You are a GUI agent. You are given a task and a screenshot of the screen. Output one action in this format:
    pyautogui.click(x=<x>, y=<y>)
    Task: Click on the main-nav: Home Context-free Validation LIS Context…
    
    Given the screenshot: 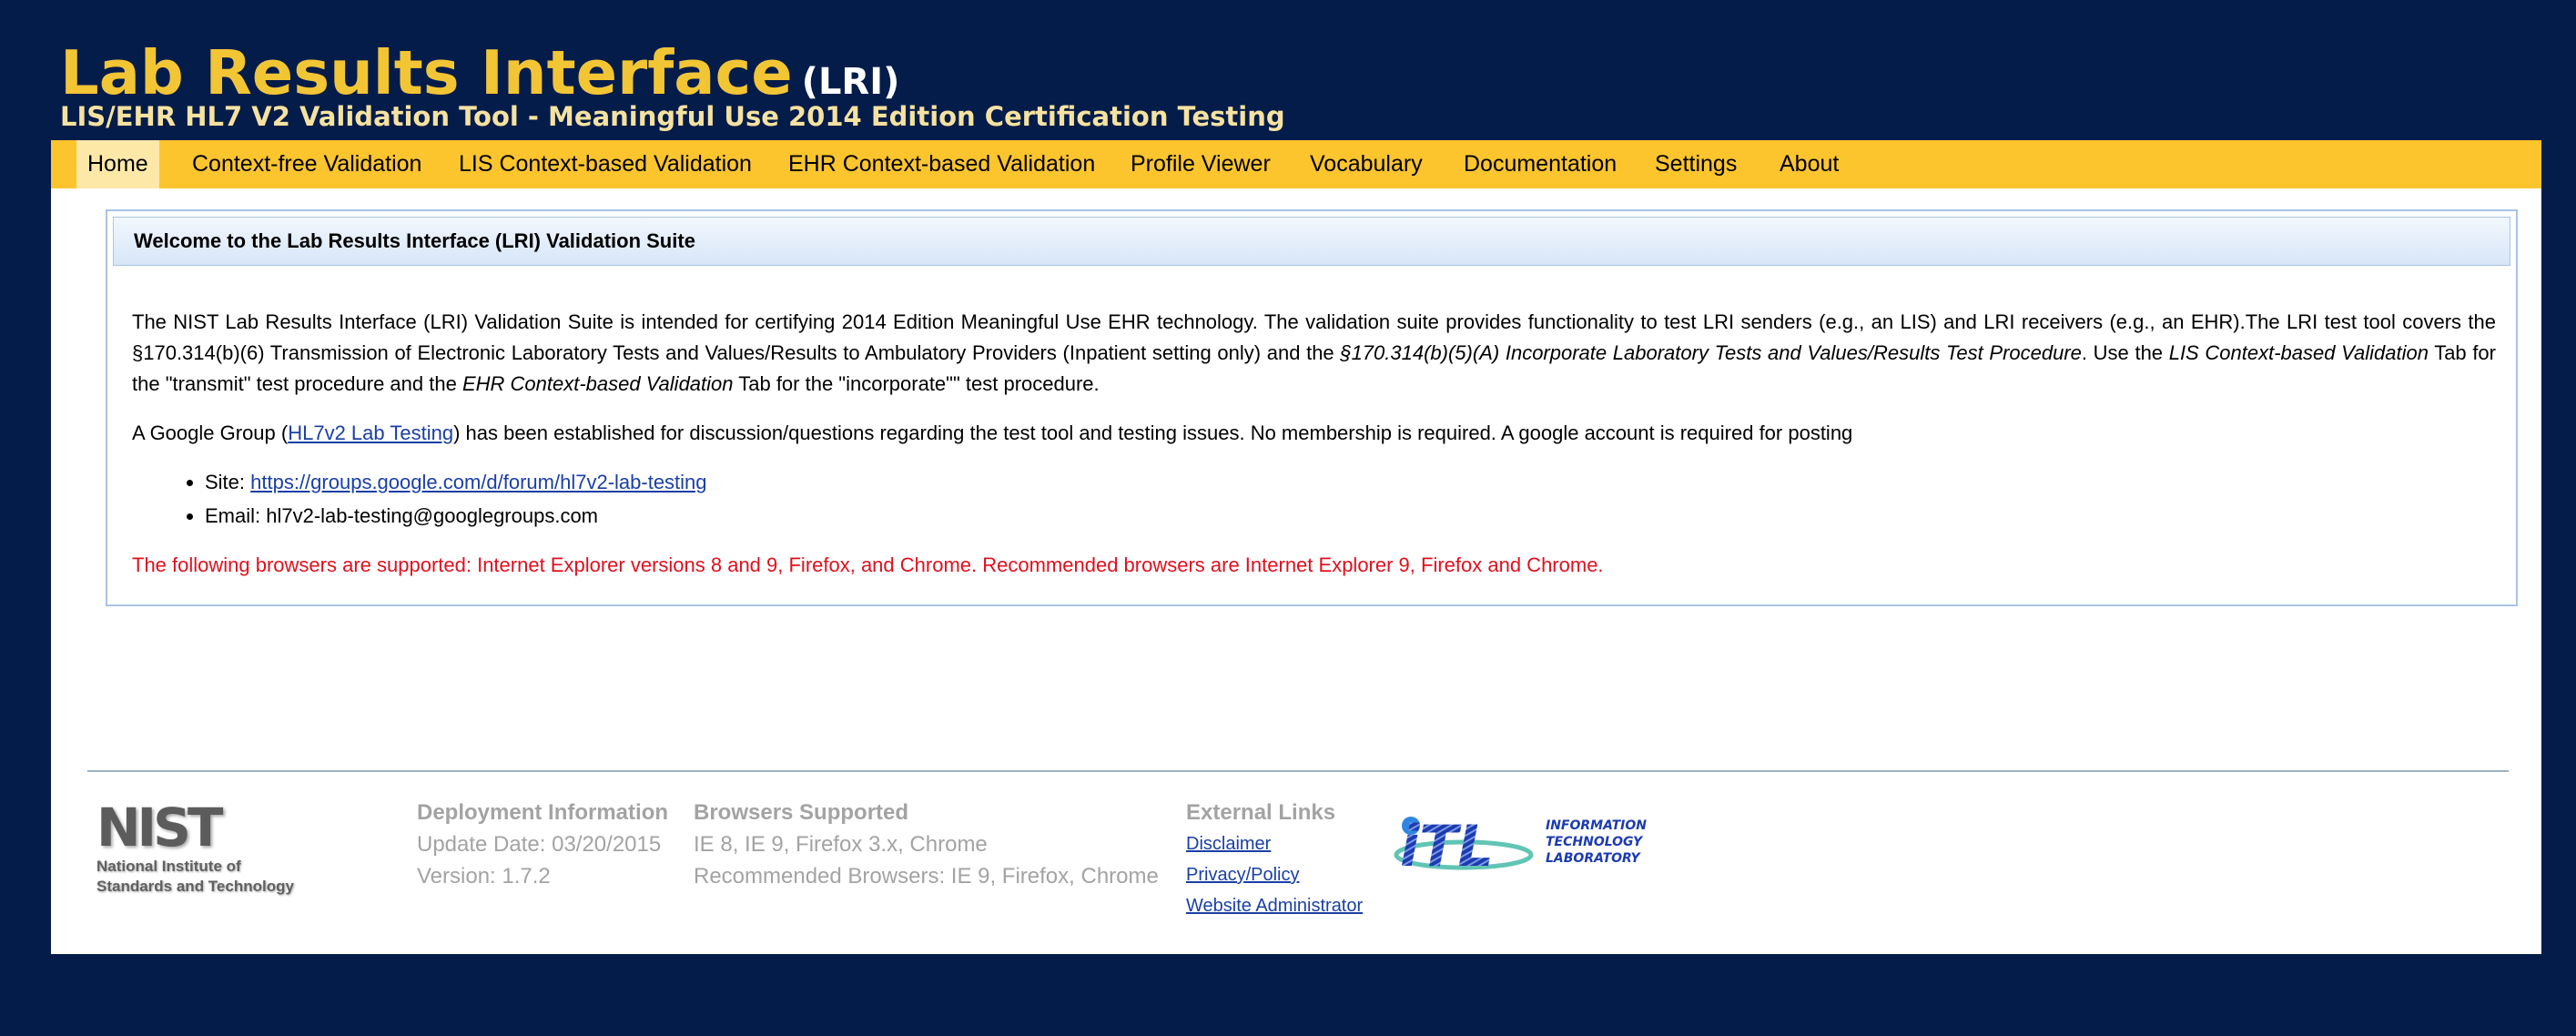 What is the action you would take?
    pyautogui.click(x=1296, y=164)
    